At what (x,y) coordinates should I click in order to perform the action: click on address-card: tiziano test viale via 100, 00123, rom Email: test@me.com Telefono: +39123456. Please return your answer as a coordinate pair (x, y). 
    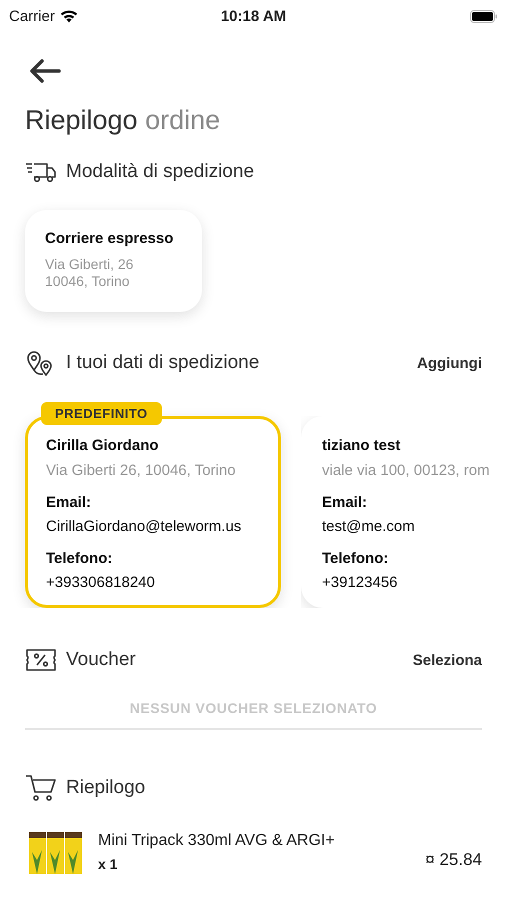
    Looking at the image, I should click on (404, 512).